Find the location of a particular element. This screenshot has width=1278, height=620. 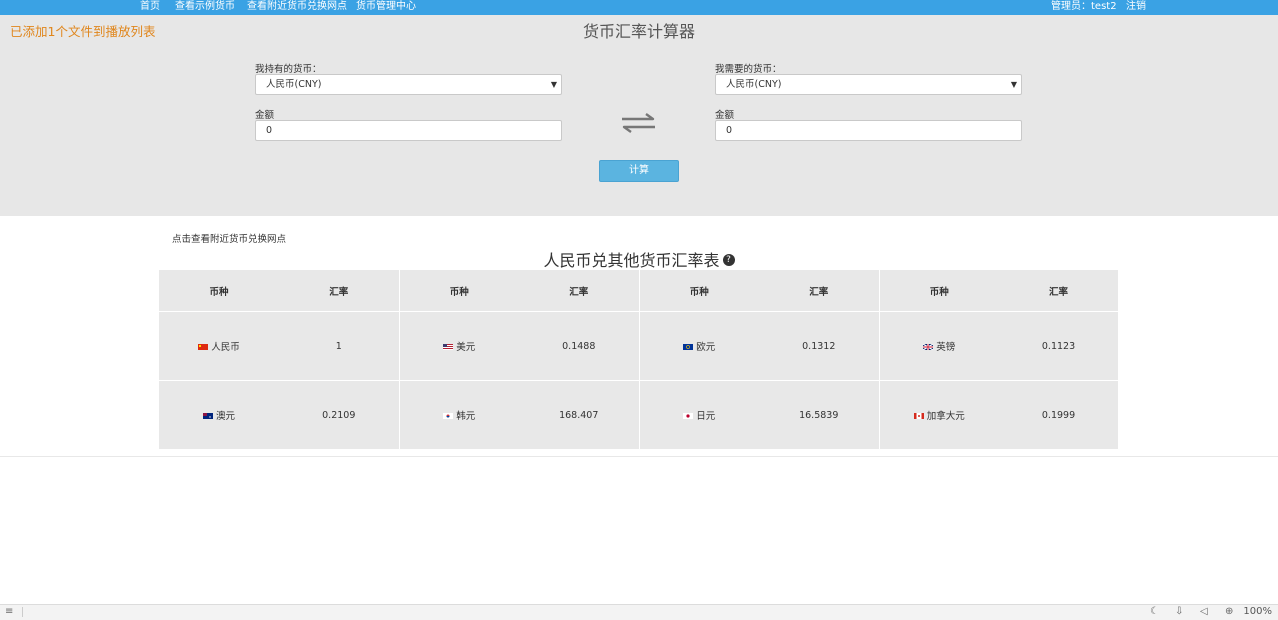

nav-sample-currency: 查看示例货币 is located at coordinates (205, 7).